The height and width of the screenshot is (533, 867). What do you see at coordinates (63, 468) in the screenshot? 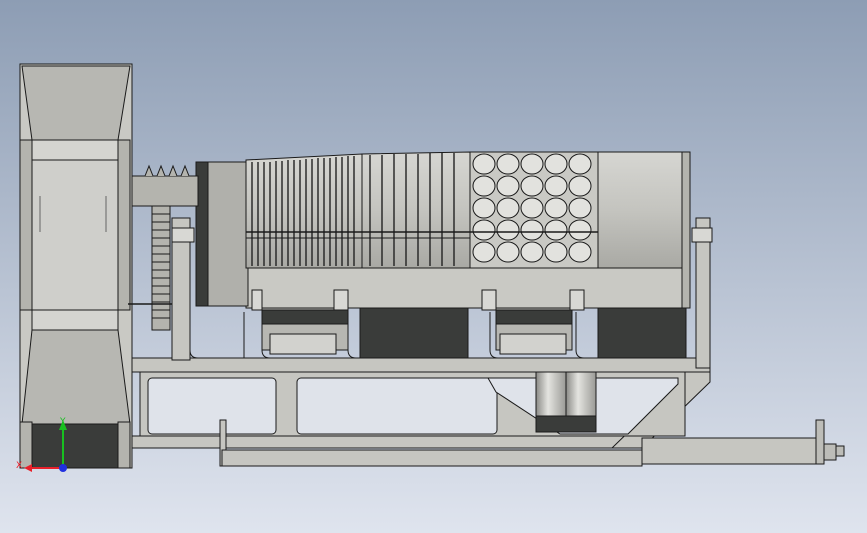
I see `axis-z-dot` at bounding box center [63, 468].